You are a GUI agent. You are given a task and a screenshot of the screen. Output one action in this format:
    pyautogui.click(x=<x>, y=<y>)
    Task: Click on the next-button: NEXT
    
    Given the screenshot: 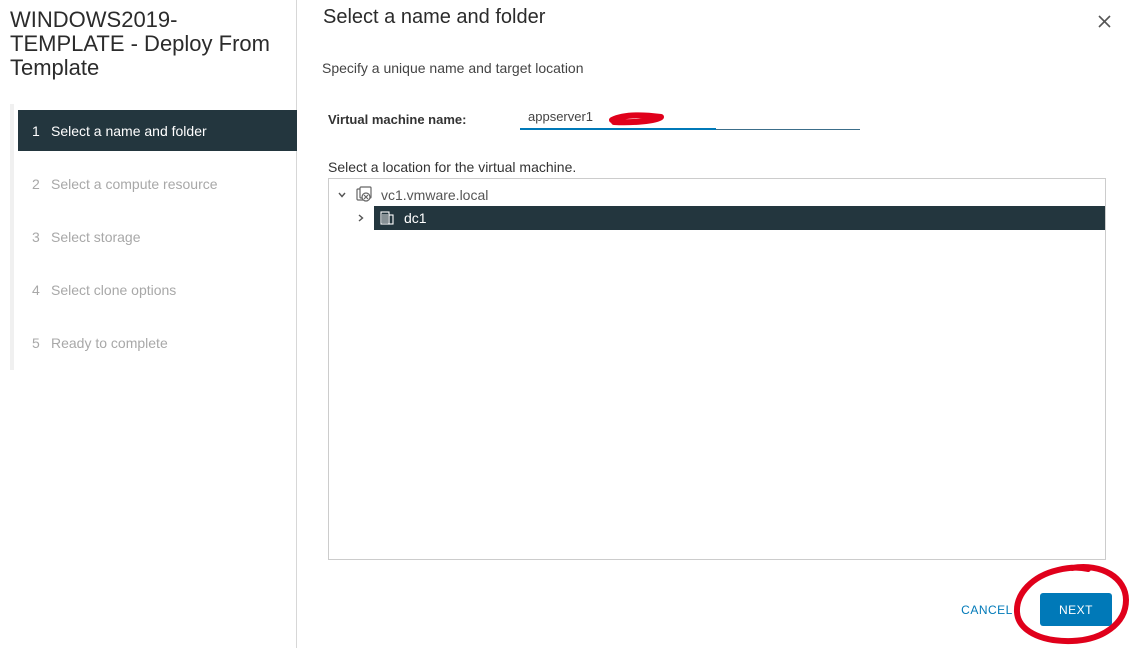 What is the action you would take?
    pyautogui.click(x=1076, y=609)
    